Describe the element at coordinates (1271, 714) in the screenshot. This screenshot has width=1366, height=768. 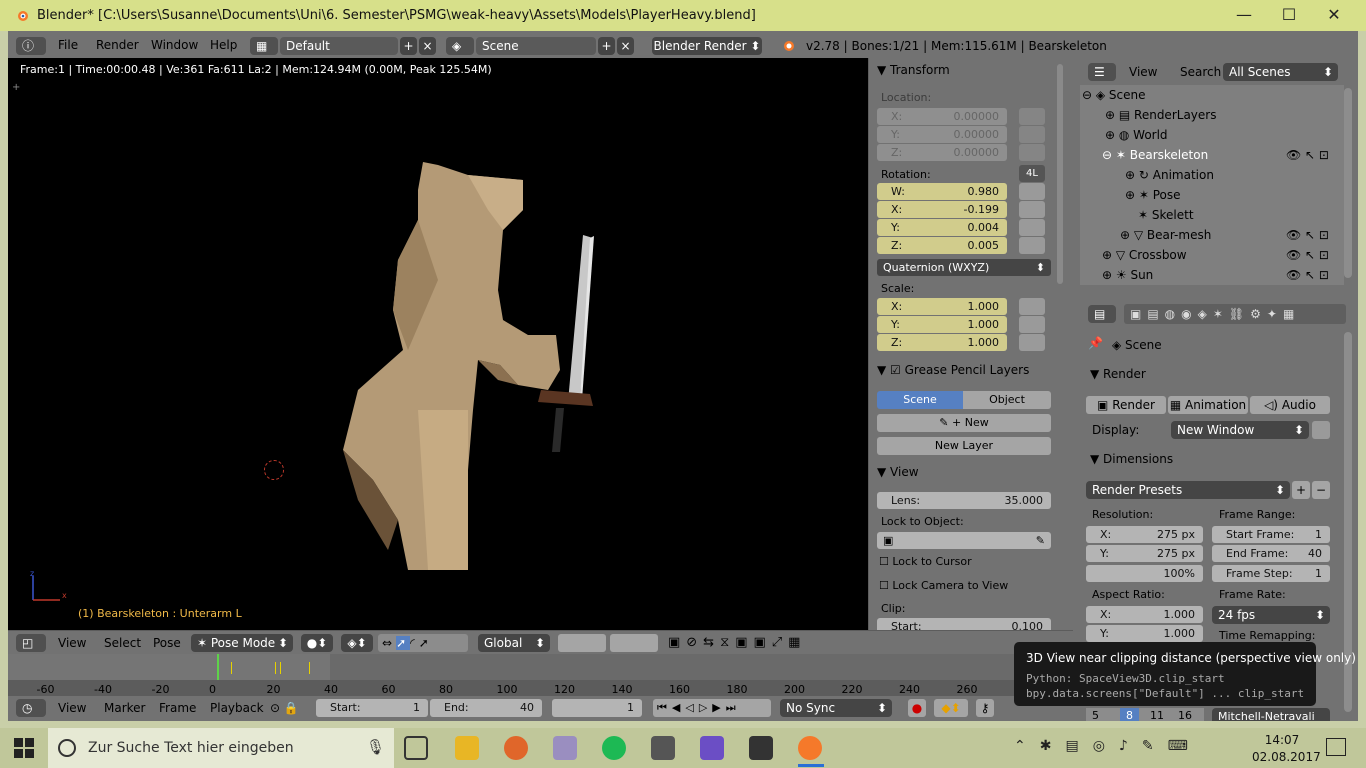
I see `filter-type-select: Mitchell-Netravali` at that location.